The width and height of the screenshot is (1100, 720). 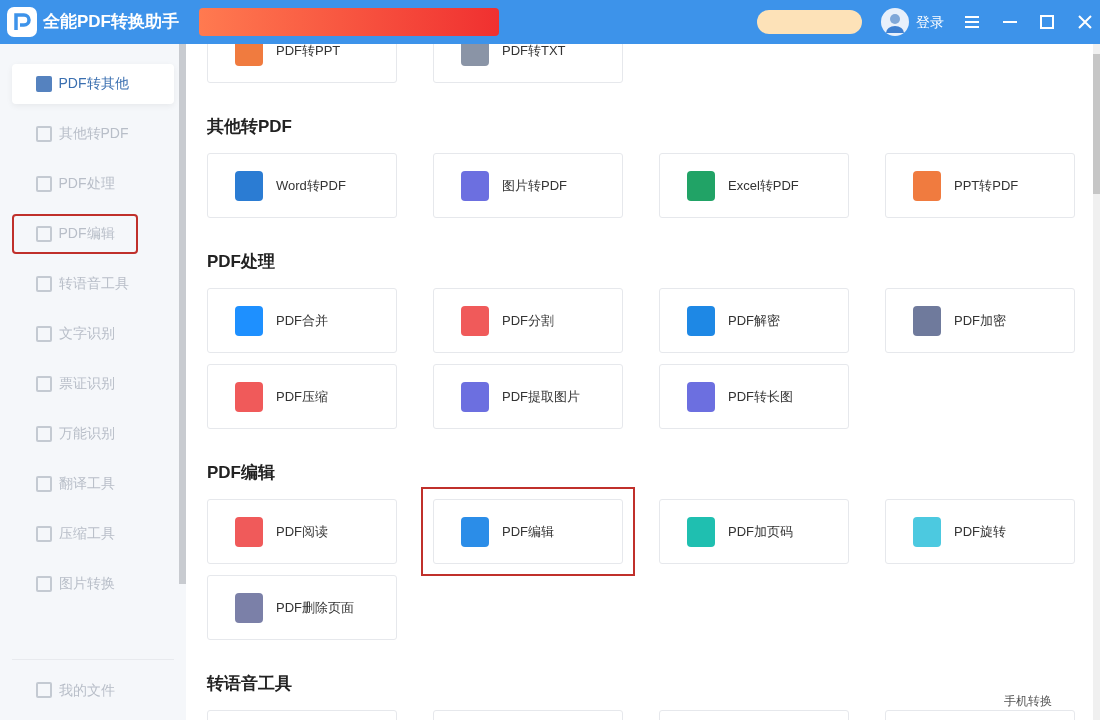 I want to click on tool-card: PDF编辑, so click(x=528, y=531).